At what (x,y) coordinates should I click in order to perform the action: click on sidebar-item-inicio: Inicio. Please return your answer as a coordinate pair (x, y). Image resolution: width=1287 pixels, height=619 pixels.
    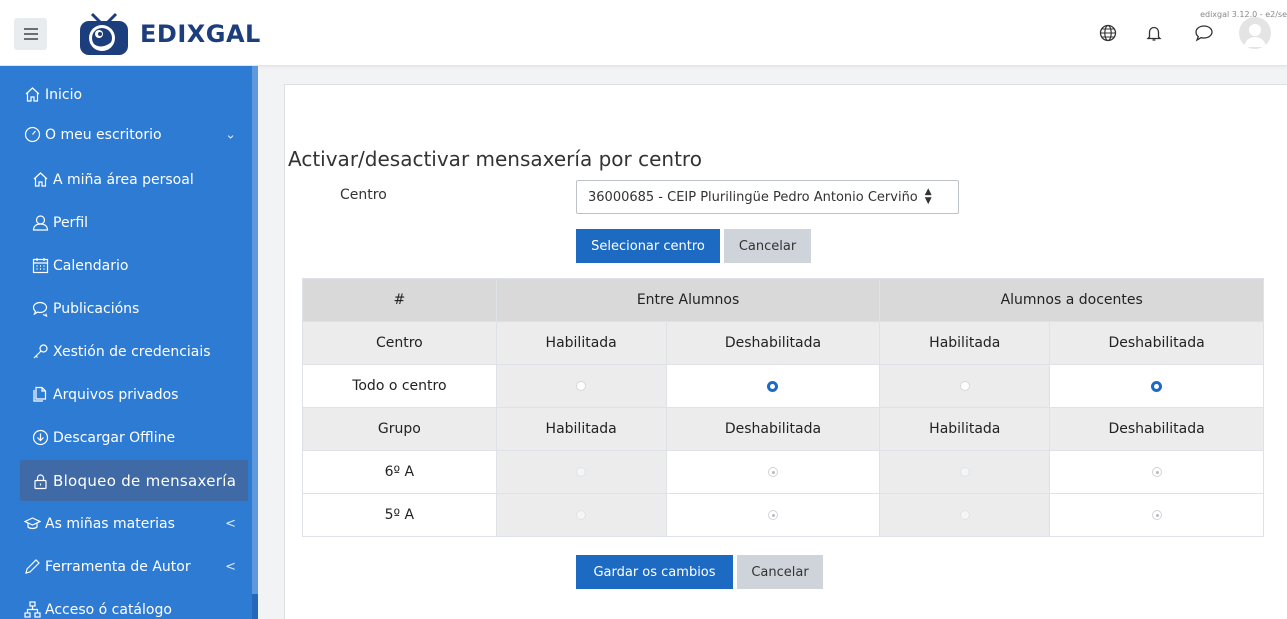
    Looking at the image, I should click on (53, 94).